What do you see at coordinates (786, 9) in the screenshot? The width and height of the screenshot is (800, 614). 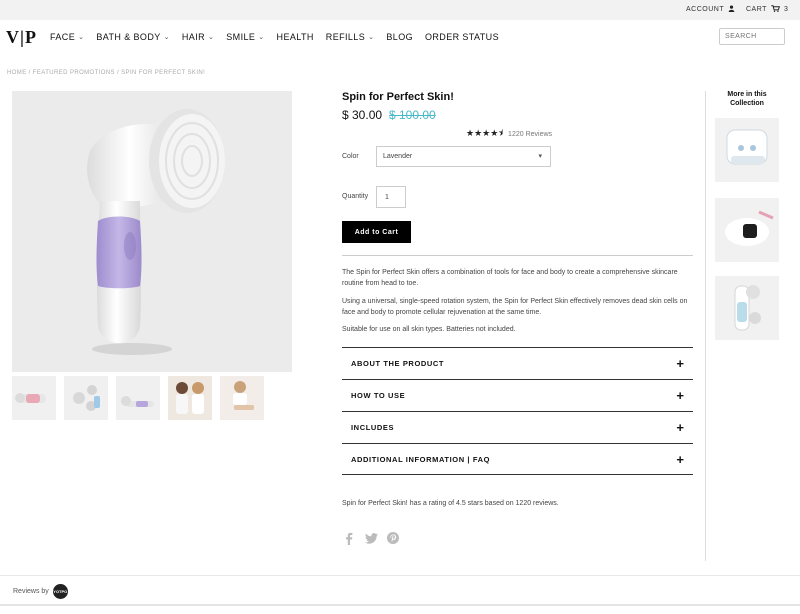 I see `cart-count: 3` at bounding box center [786, 9].